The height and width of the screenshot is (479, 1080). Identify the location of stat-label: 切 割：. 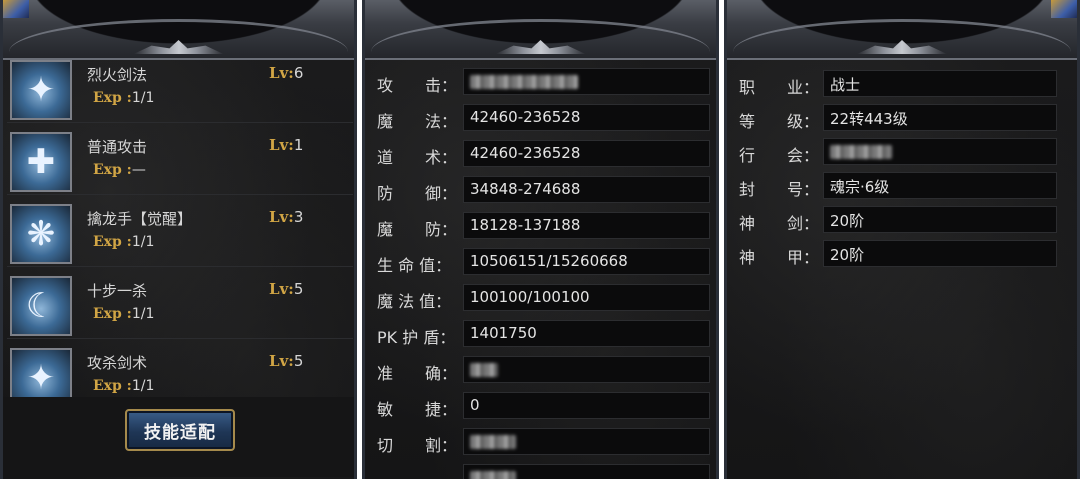
(417, 445).